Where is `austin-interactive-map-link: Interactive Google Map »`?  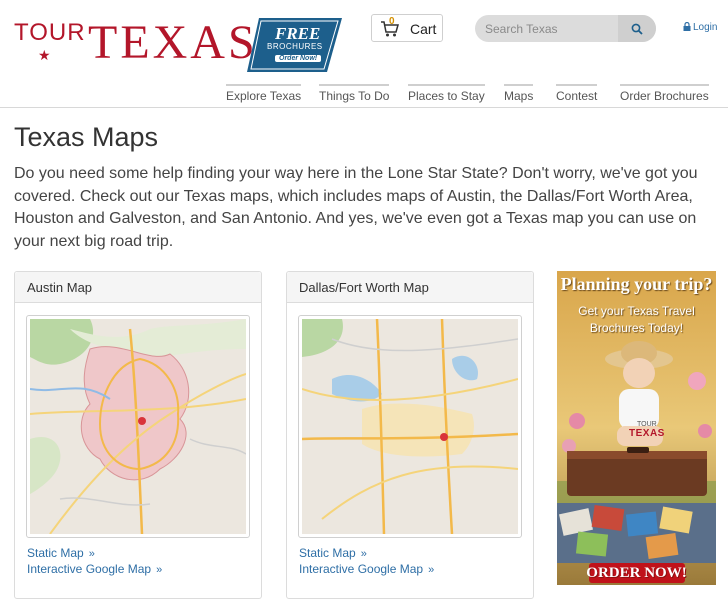
austin-interactive-map-link: Interactive Google Map » is located at coordinates (94, 569).